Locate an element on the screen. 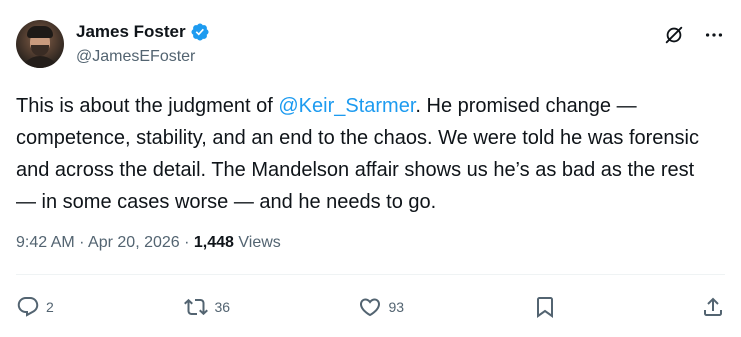  share-button is located at coordinates (713, 307).